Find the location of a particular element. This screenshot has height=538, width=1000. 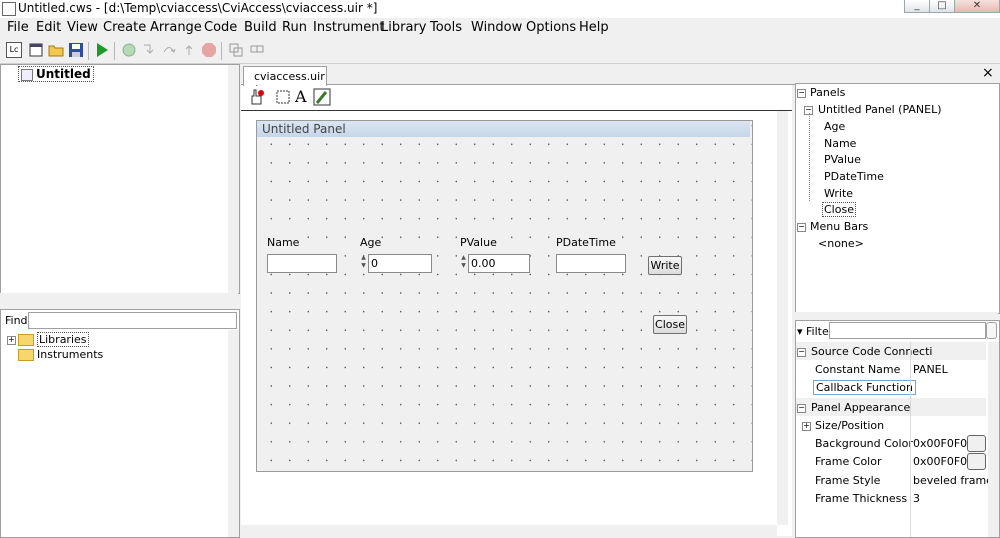

editor-hscrollbar is located at coordinates (509, 530).